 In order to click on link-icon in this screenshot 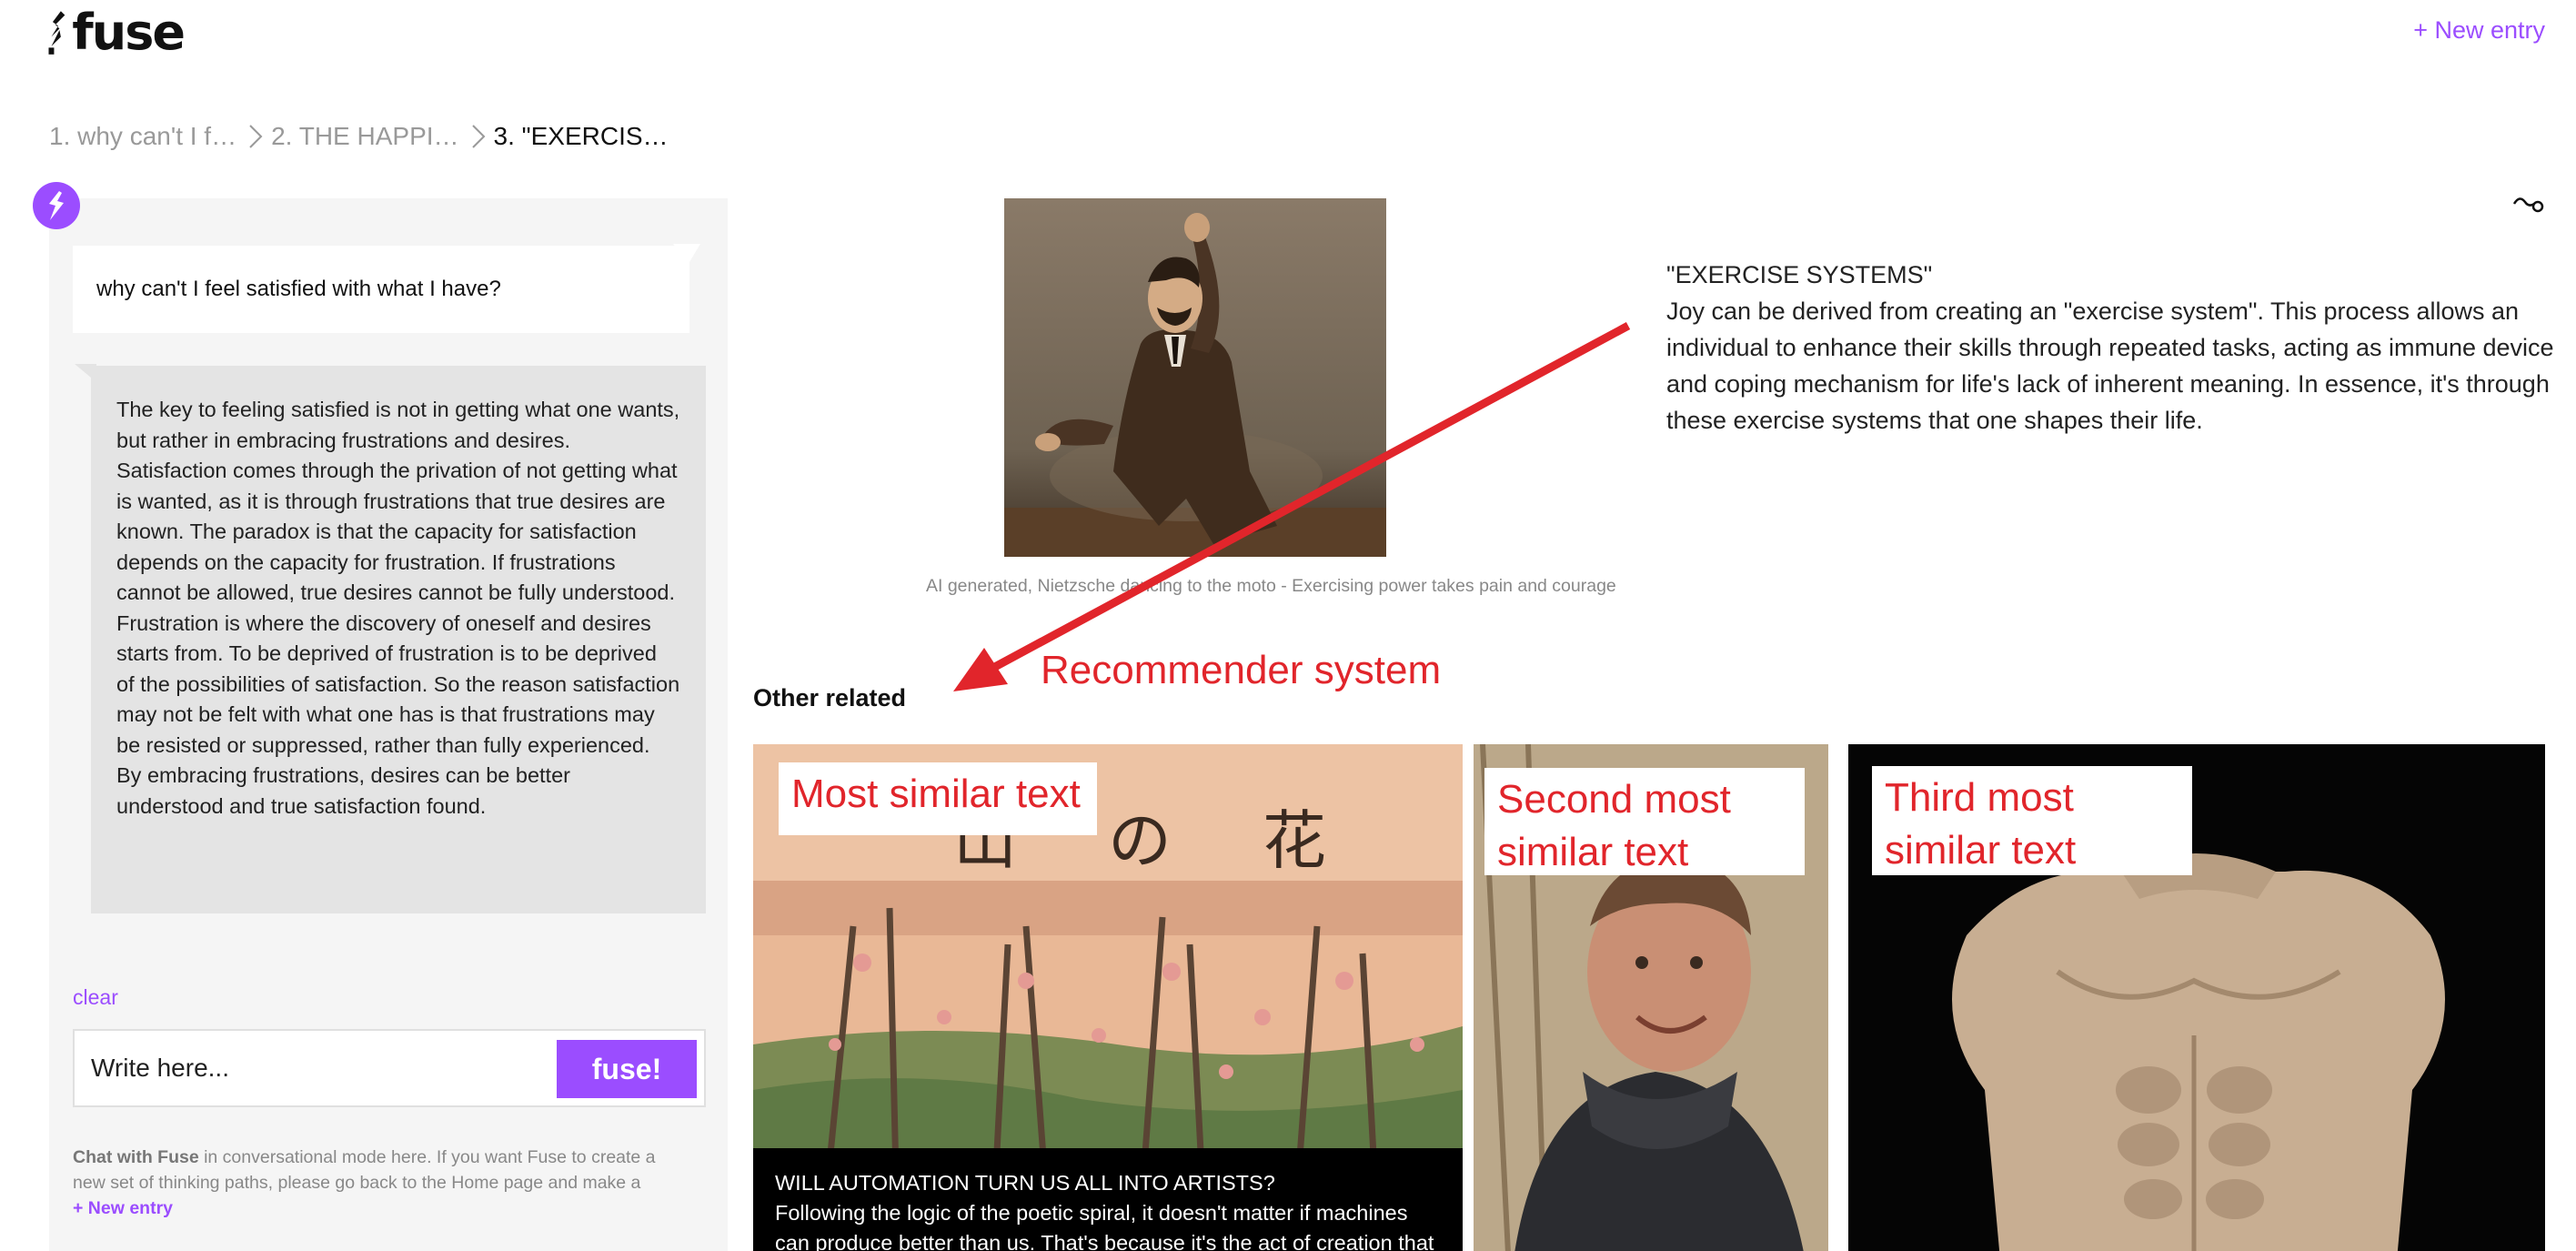, I will do `click(2528, 204)`.